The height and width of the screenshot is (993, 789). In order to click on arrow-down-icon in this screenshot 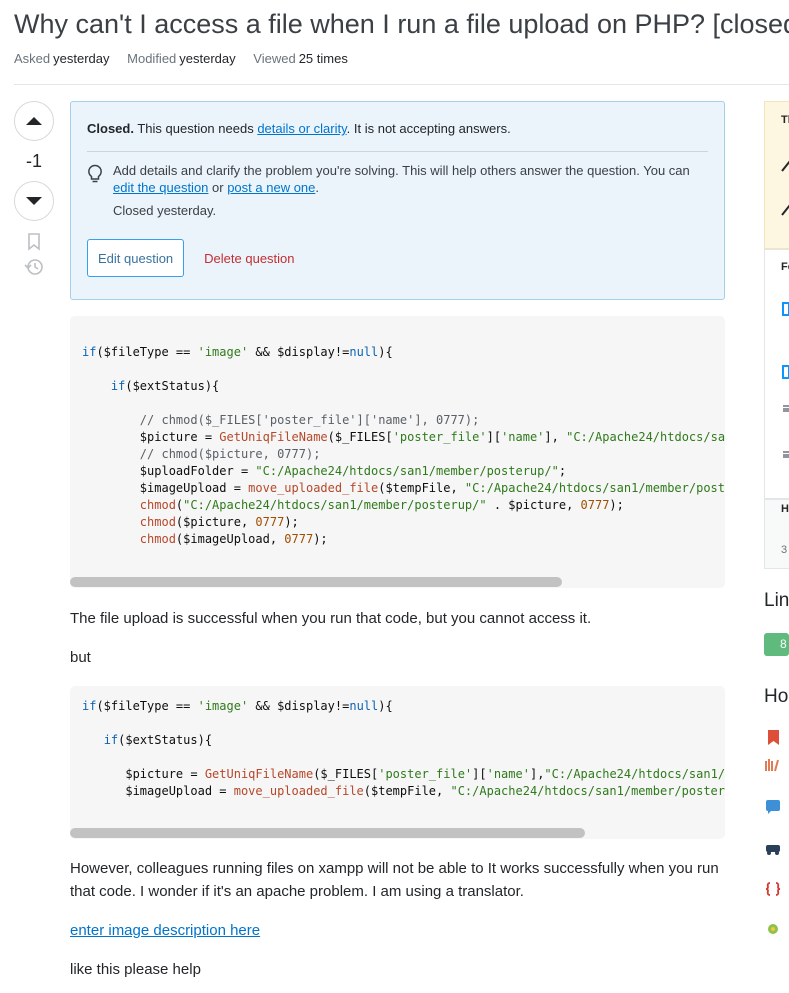, I will do `click(34, 201)`.